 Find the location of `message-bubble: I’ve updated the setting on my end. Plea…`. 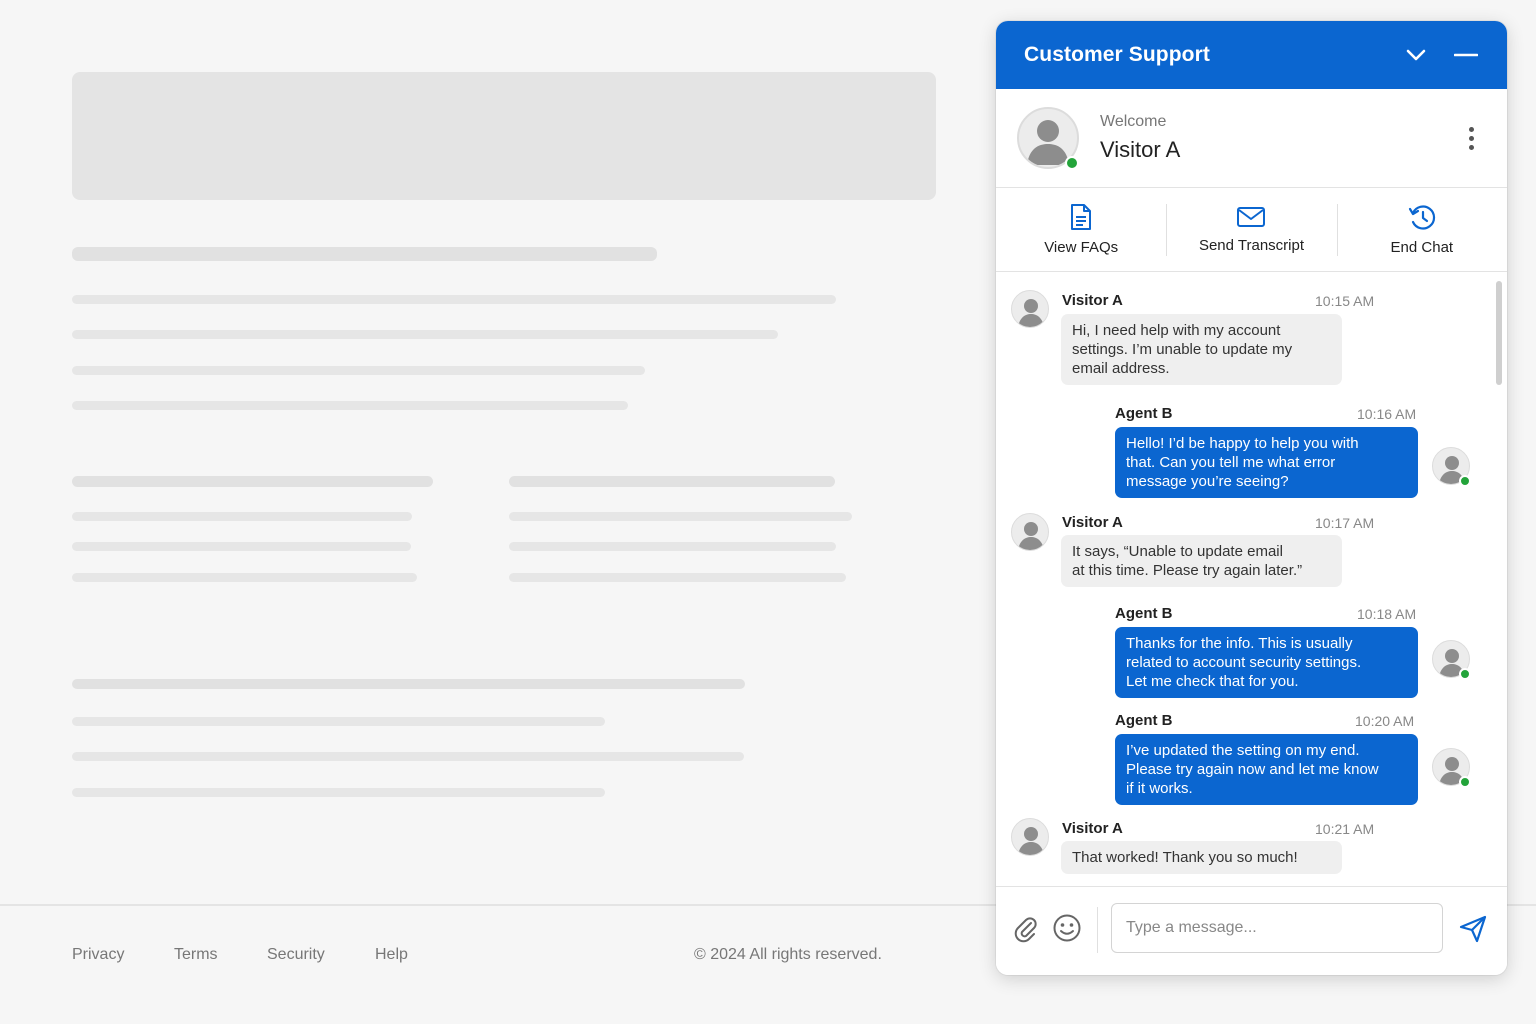

message-bubble: I’ve updated the setting on my end. Plea… is located at coordinates (1266, 769).